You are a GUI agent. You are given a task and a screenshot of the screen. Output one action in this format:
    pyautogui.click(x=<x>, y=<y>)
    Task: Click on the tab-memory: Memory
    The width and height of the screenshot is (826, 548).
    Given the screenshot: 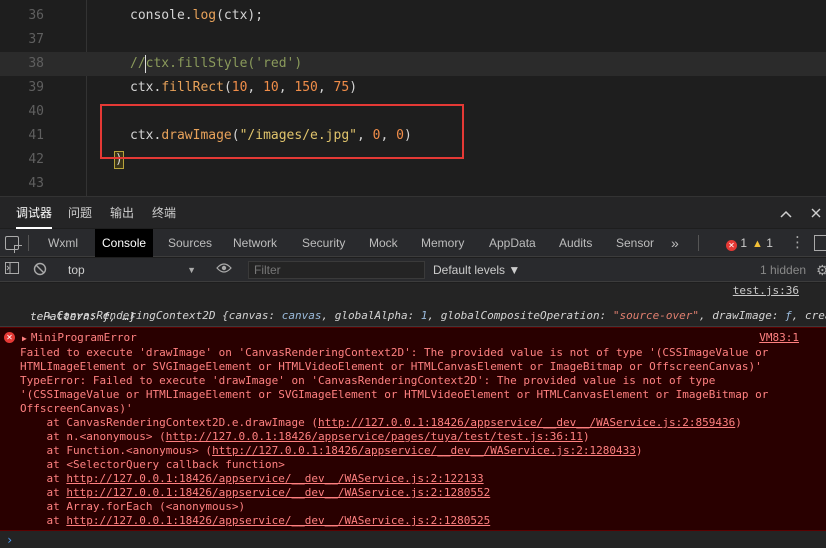 What is the action you would take?
    pyautogui.click(x=442, y=243)
    